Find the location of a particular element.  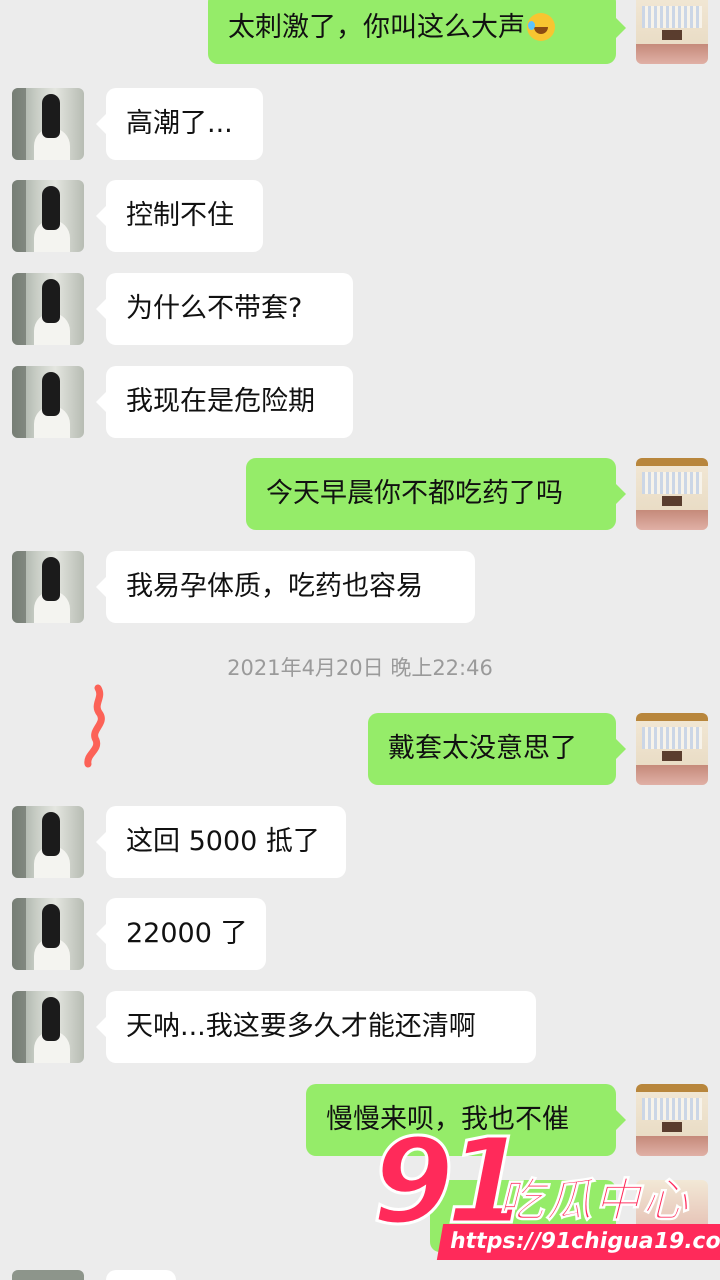

message-text: 这回 5000 抵了 is located at coordinates (223, 841).